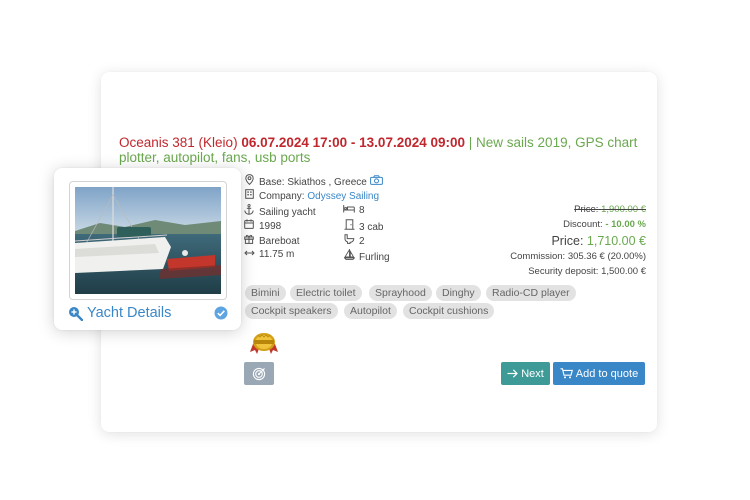  Describe the element at coordinates (249, 211) in the screenshot. I see `anchor-icon` at that location.